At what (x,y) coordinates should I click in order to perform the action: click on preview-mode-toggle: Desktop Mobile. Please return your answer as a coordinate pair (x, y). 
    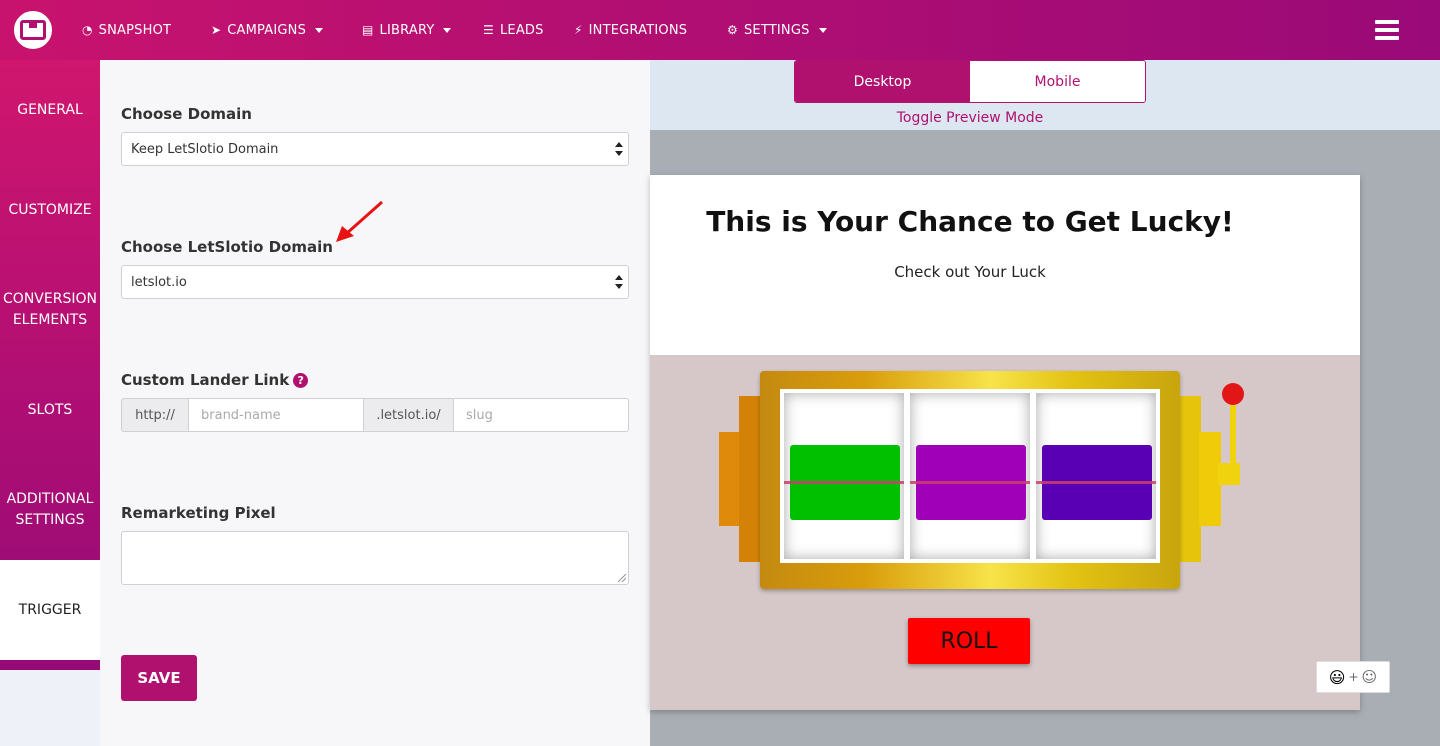
    Looking at the image, I should click on (970, 81).